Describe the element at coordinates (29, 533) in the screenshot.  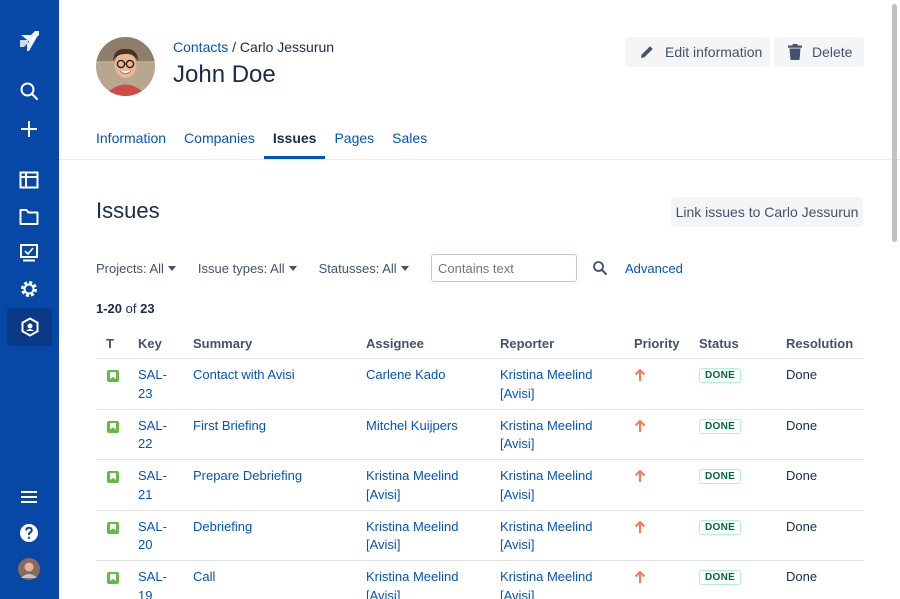
I see `help-icon` at that location.